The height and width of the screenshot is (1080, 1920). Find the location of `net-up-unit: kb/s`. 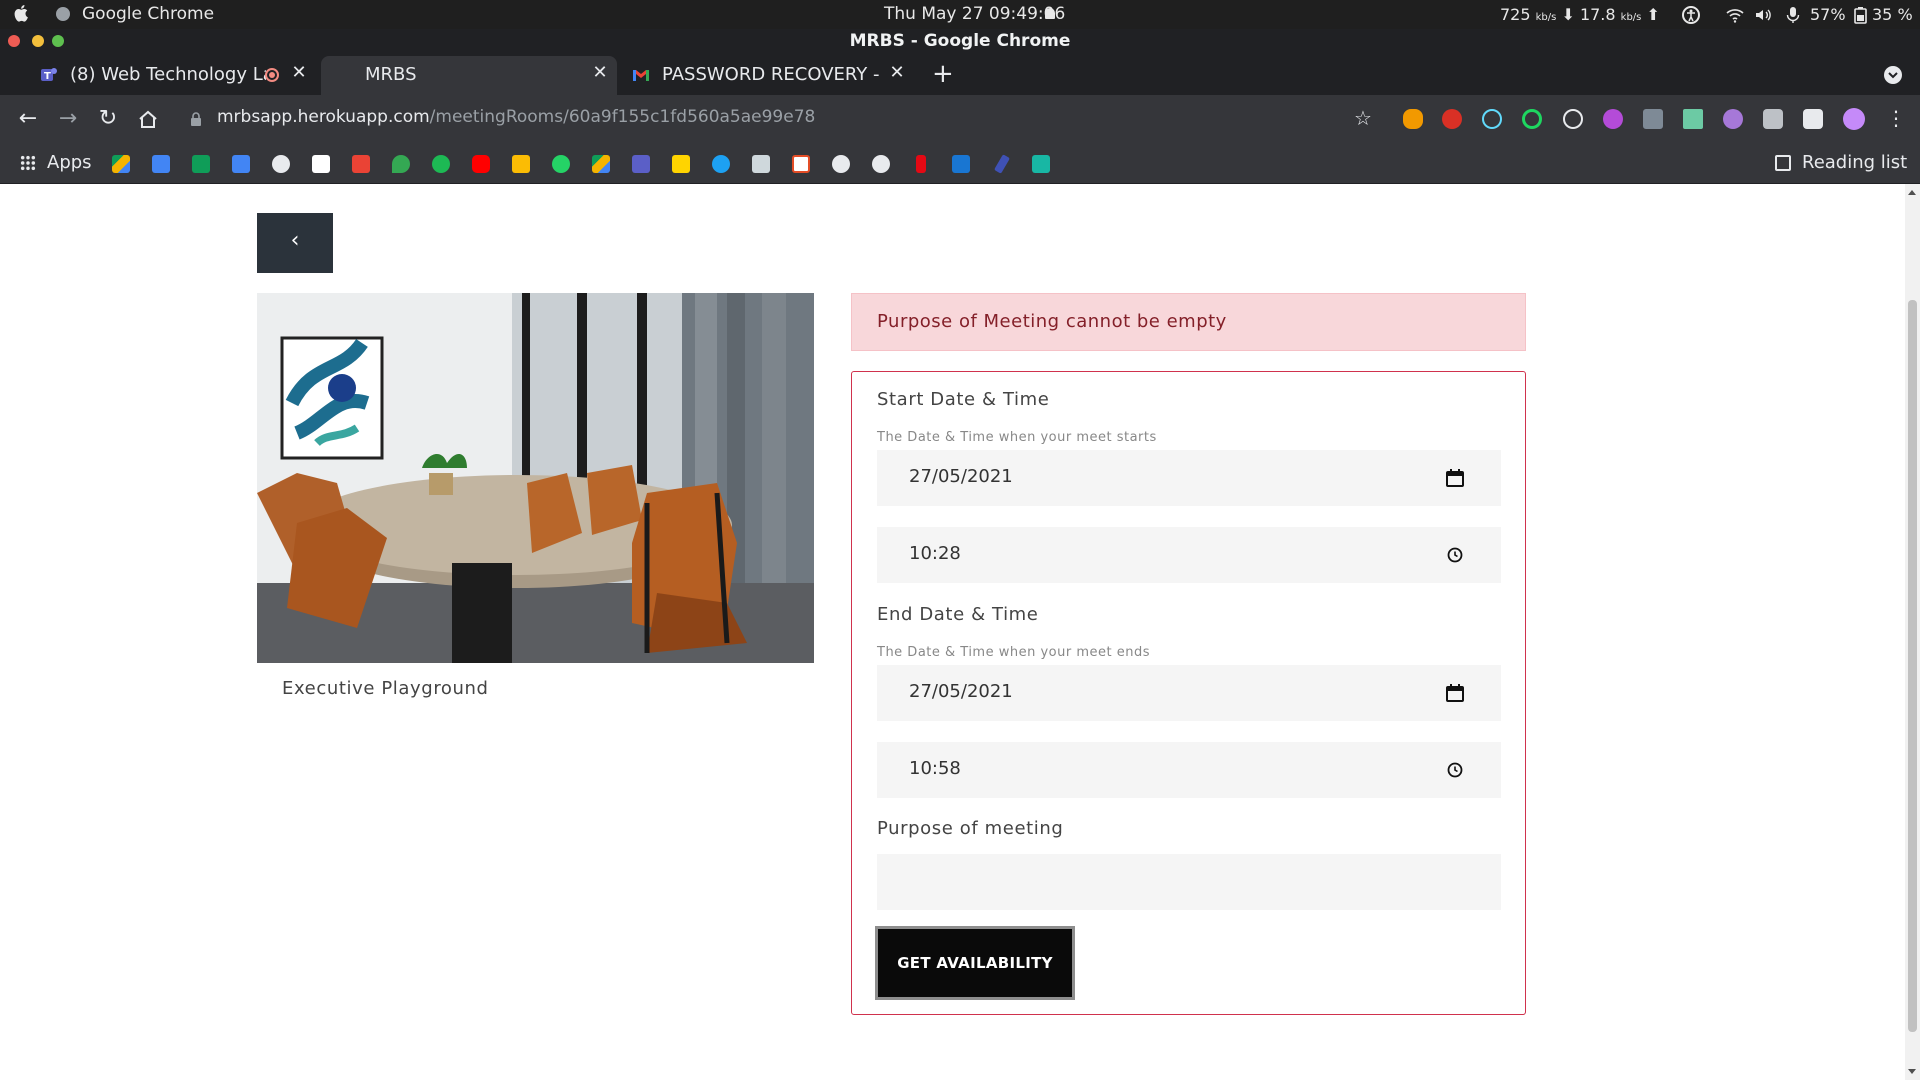

net-up-unit: kb/s is located at coordinates (1631, 17).